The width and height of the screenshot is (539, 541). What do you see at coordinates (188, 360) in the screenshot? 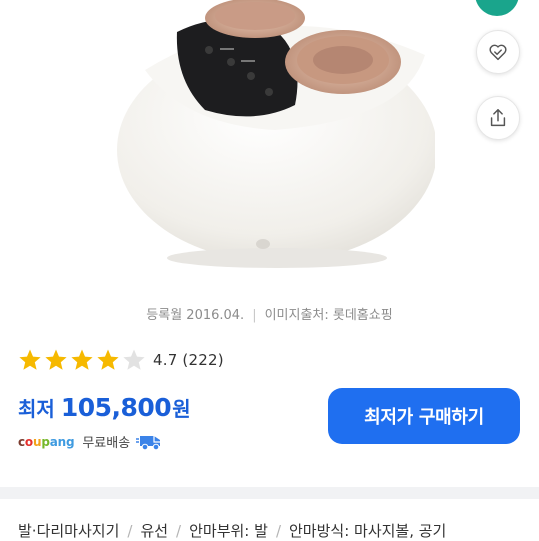
I see `rating-score: 4.7 (222)` at bounding box center [188, 360].